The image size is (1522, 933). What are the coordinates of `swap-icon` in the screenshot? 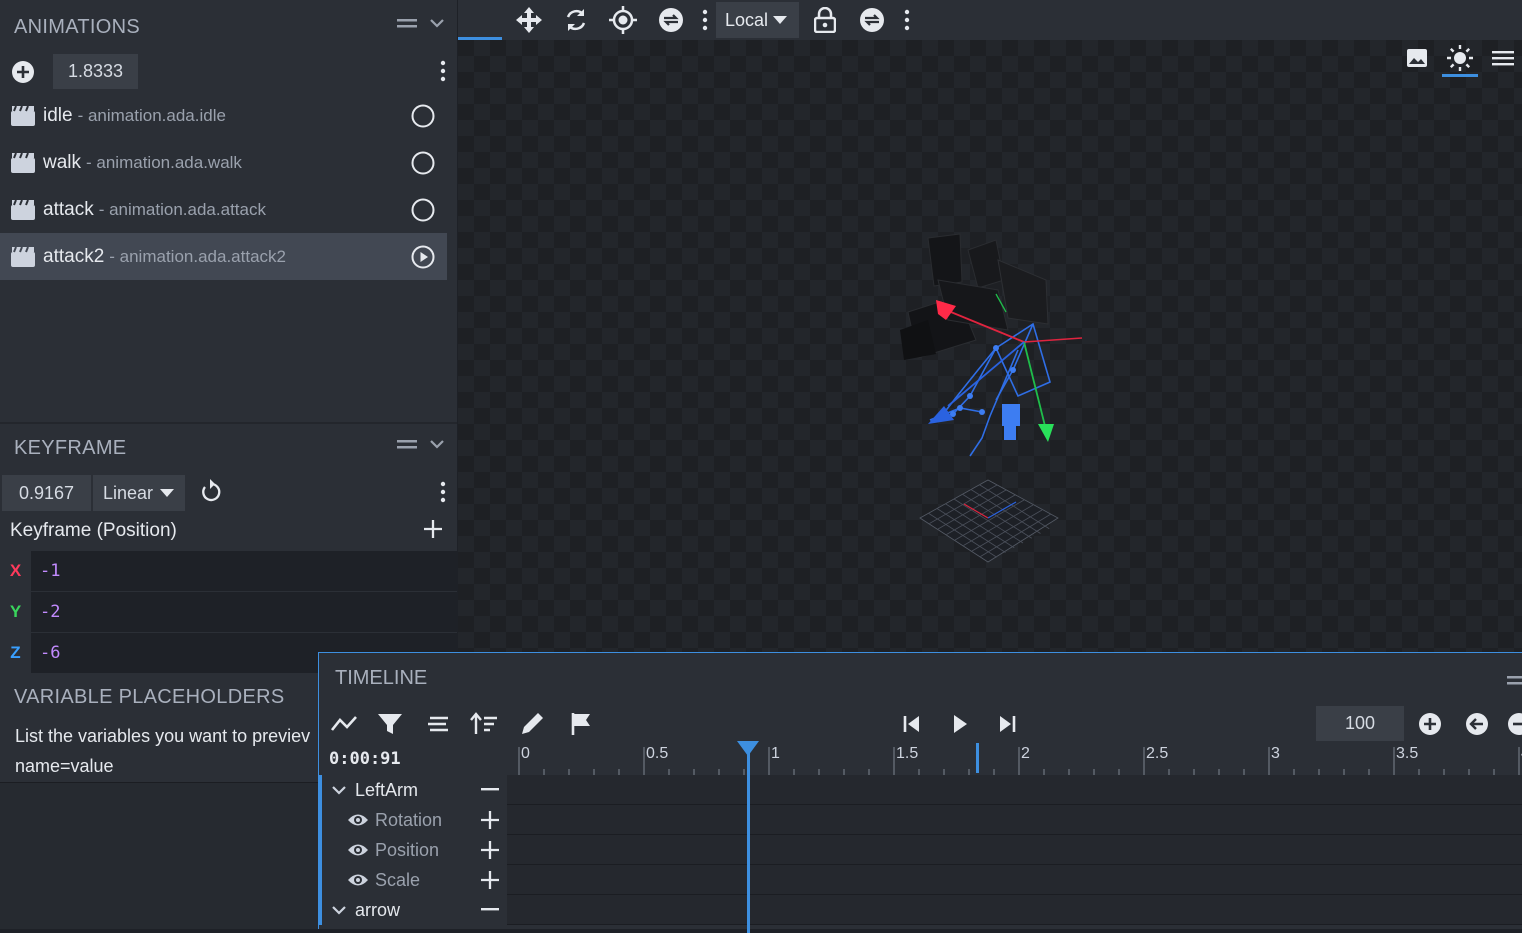 It's located at (872, 20).